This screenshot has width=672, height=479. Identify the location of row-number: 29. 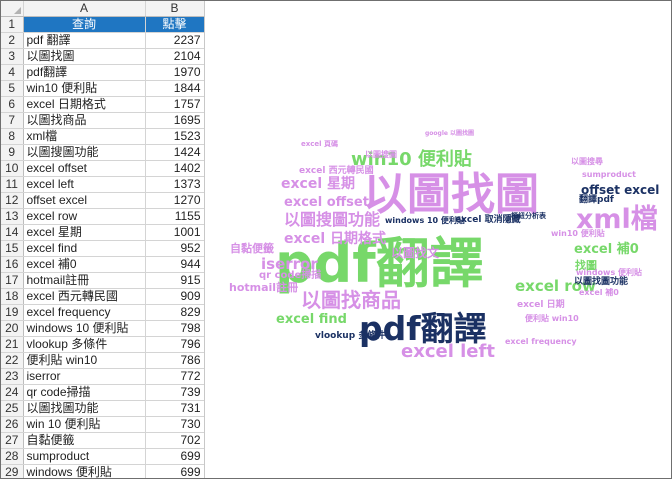
(12, 471).